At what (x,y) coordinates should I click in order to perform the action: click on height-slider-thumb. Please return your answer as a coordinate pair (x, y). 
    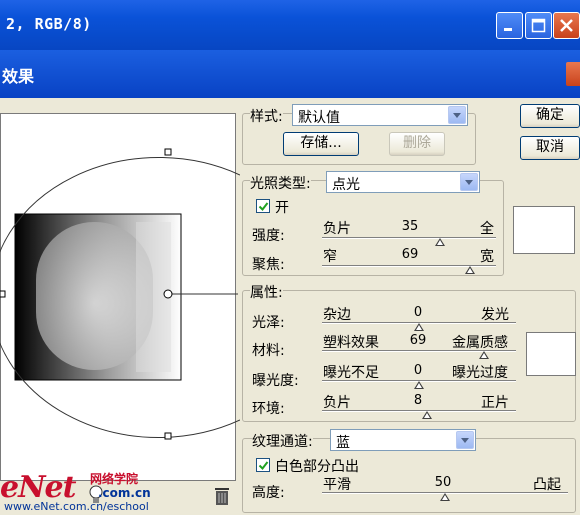
    Looking at the image, I should click on (445, 497).